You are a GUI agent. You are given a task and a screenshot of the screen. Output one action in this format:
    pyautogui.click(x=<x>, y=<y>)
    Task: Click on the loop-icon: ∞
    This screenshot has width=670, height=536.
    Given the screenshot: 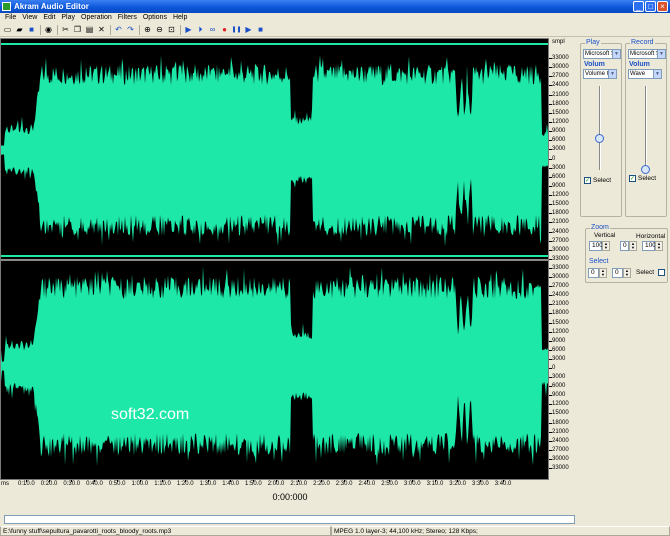 What is the action you would take?
    pyautogui.click(x=212, y=29)
    